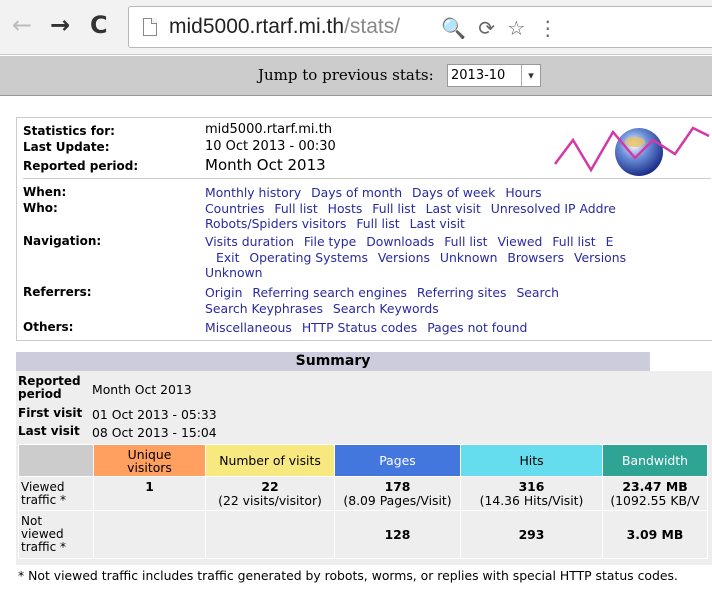  I want to click on summary-period-label-1: Reported, so click(49, 381).